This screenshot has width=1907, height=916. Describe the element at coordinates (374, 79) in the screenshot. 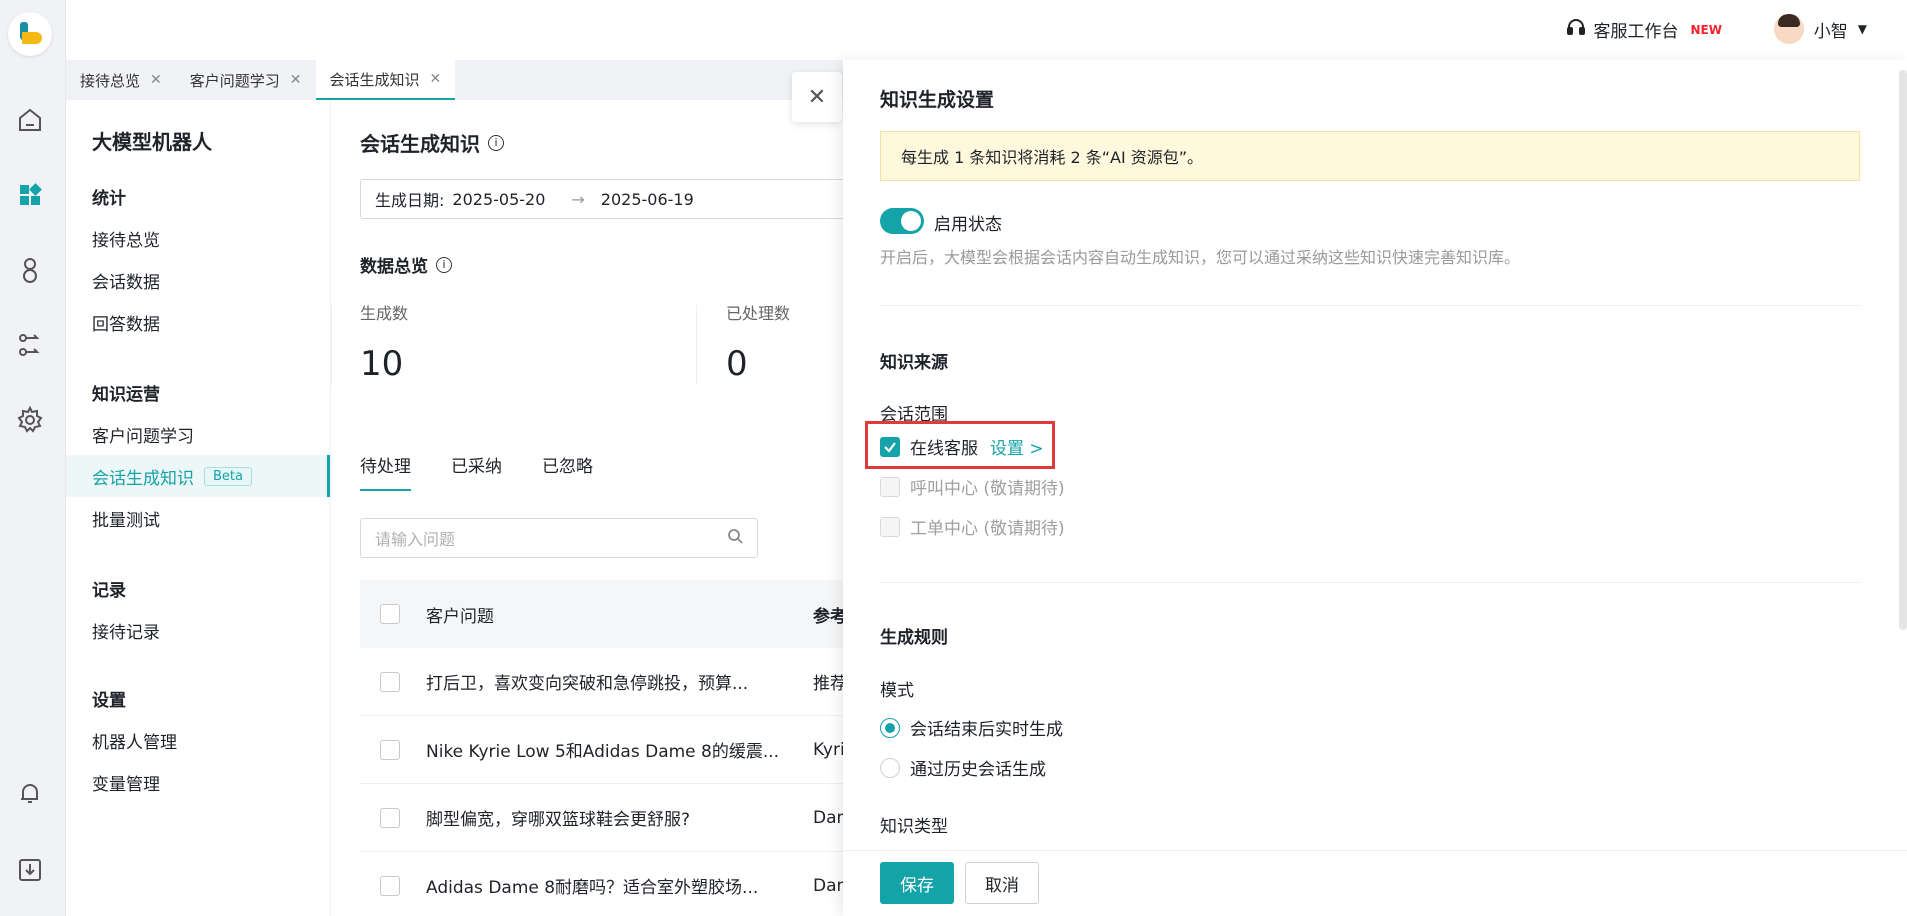

I see `tab-label: 会话生成知识` at that location.